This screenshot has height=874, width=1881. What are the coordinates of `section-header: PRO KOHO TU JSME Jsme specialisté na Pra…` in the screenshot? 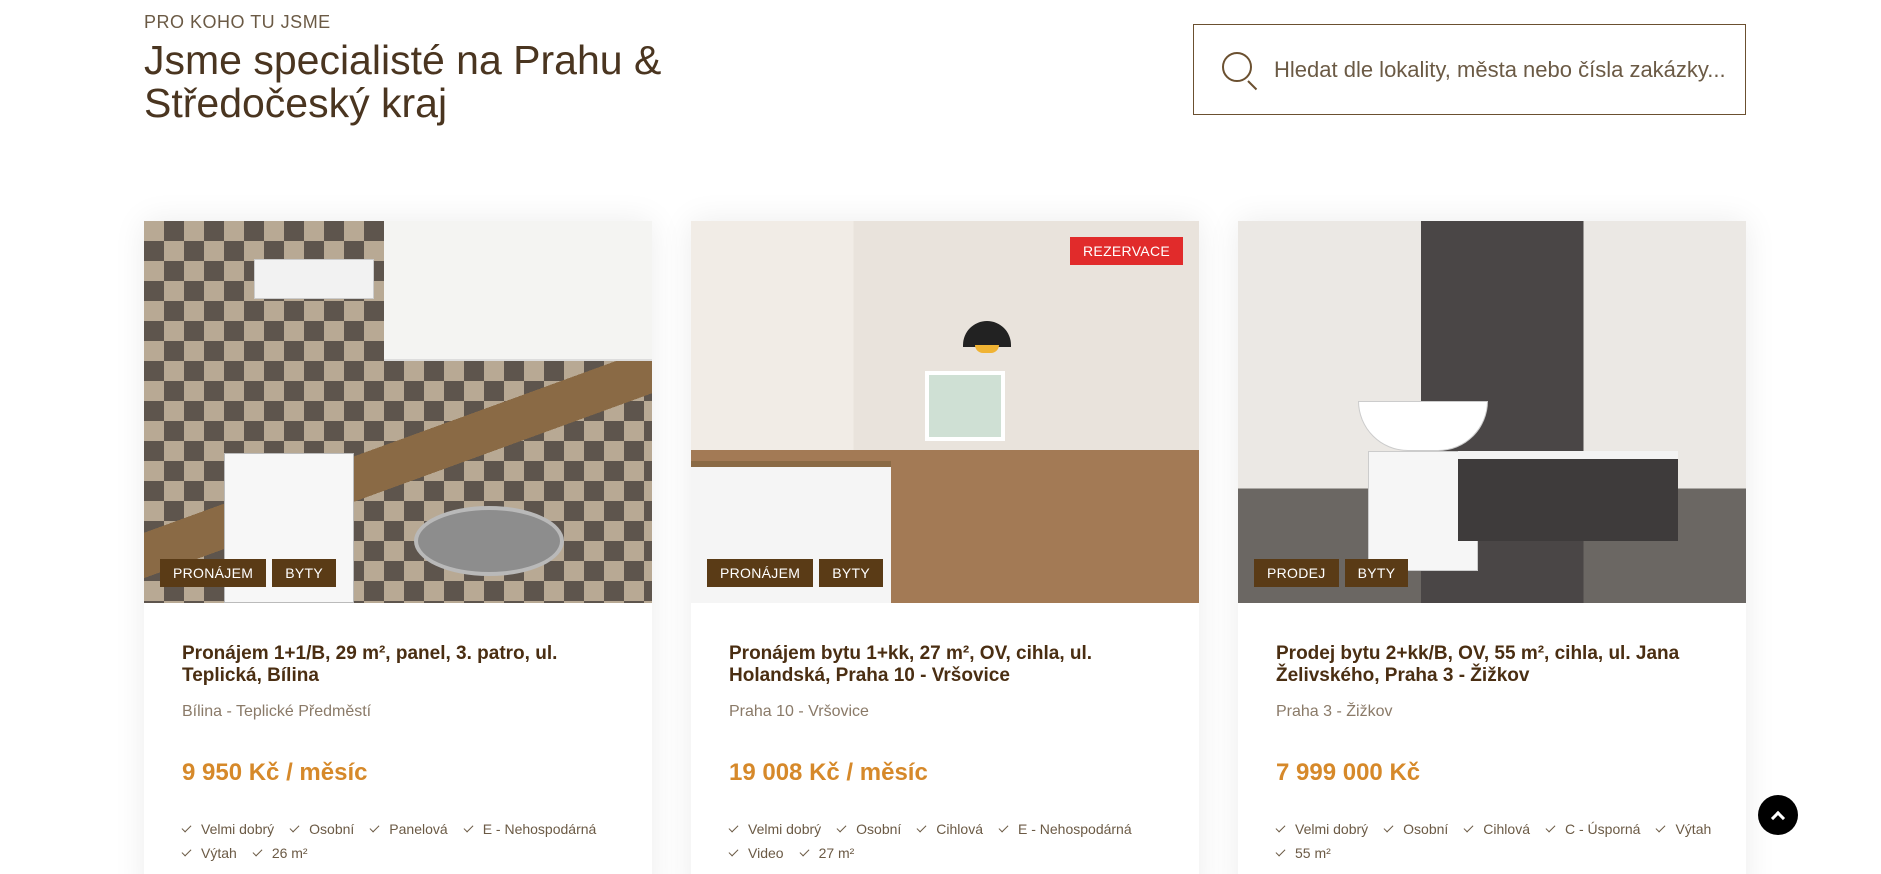 It's located at (404, 68).